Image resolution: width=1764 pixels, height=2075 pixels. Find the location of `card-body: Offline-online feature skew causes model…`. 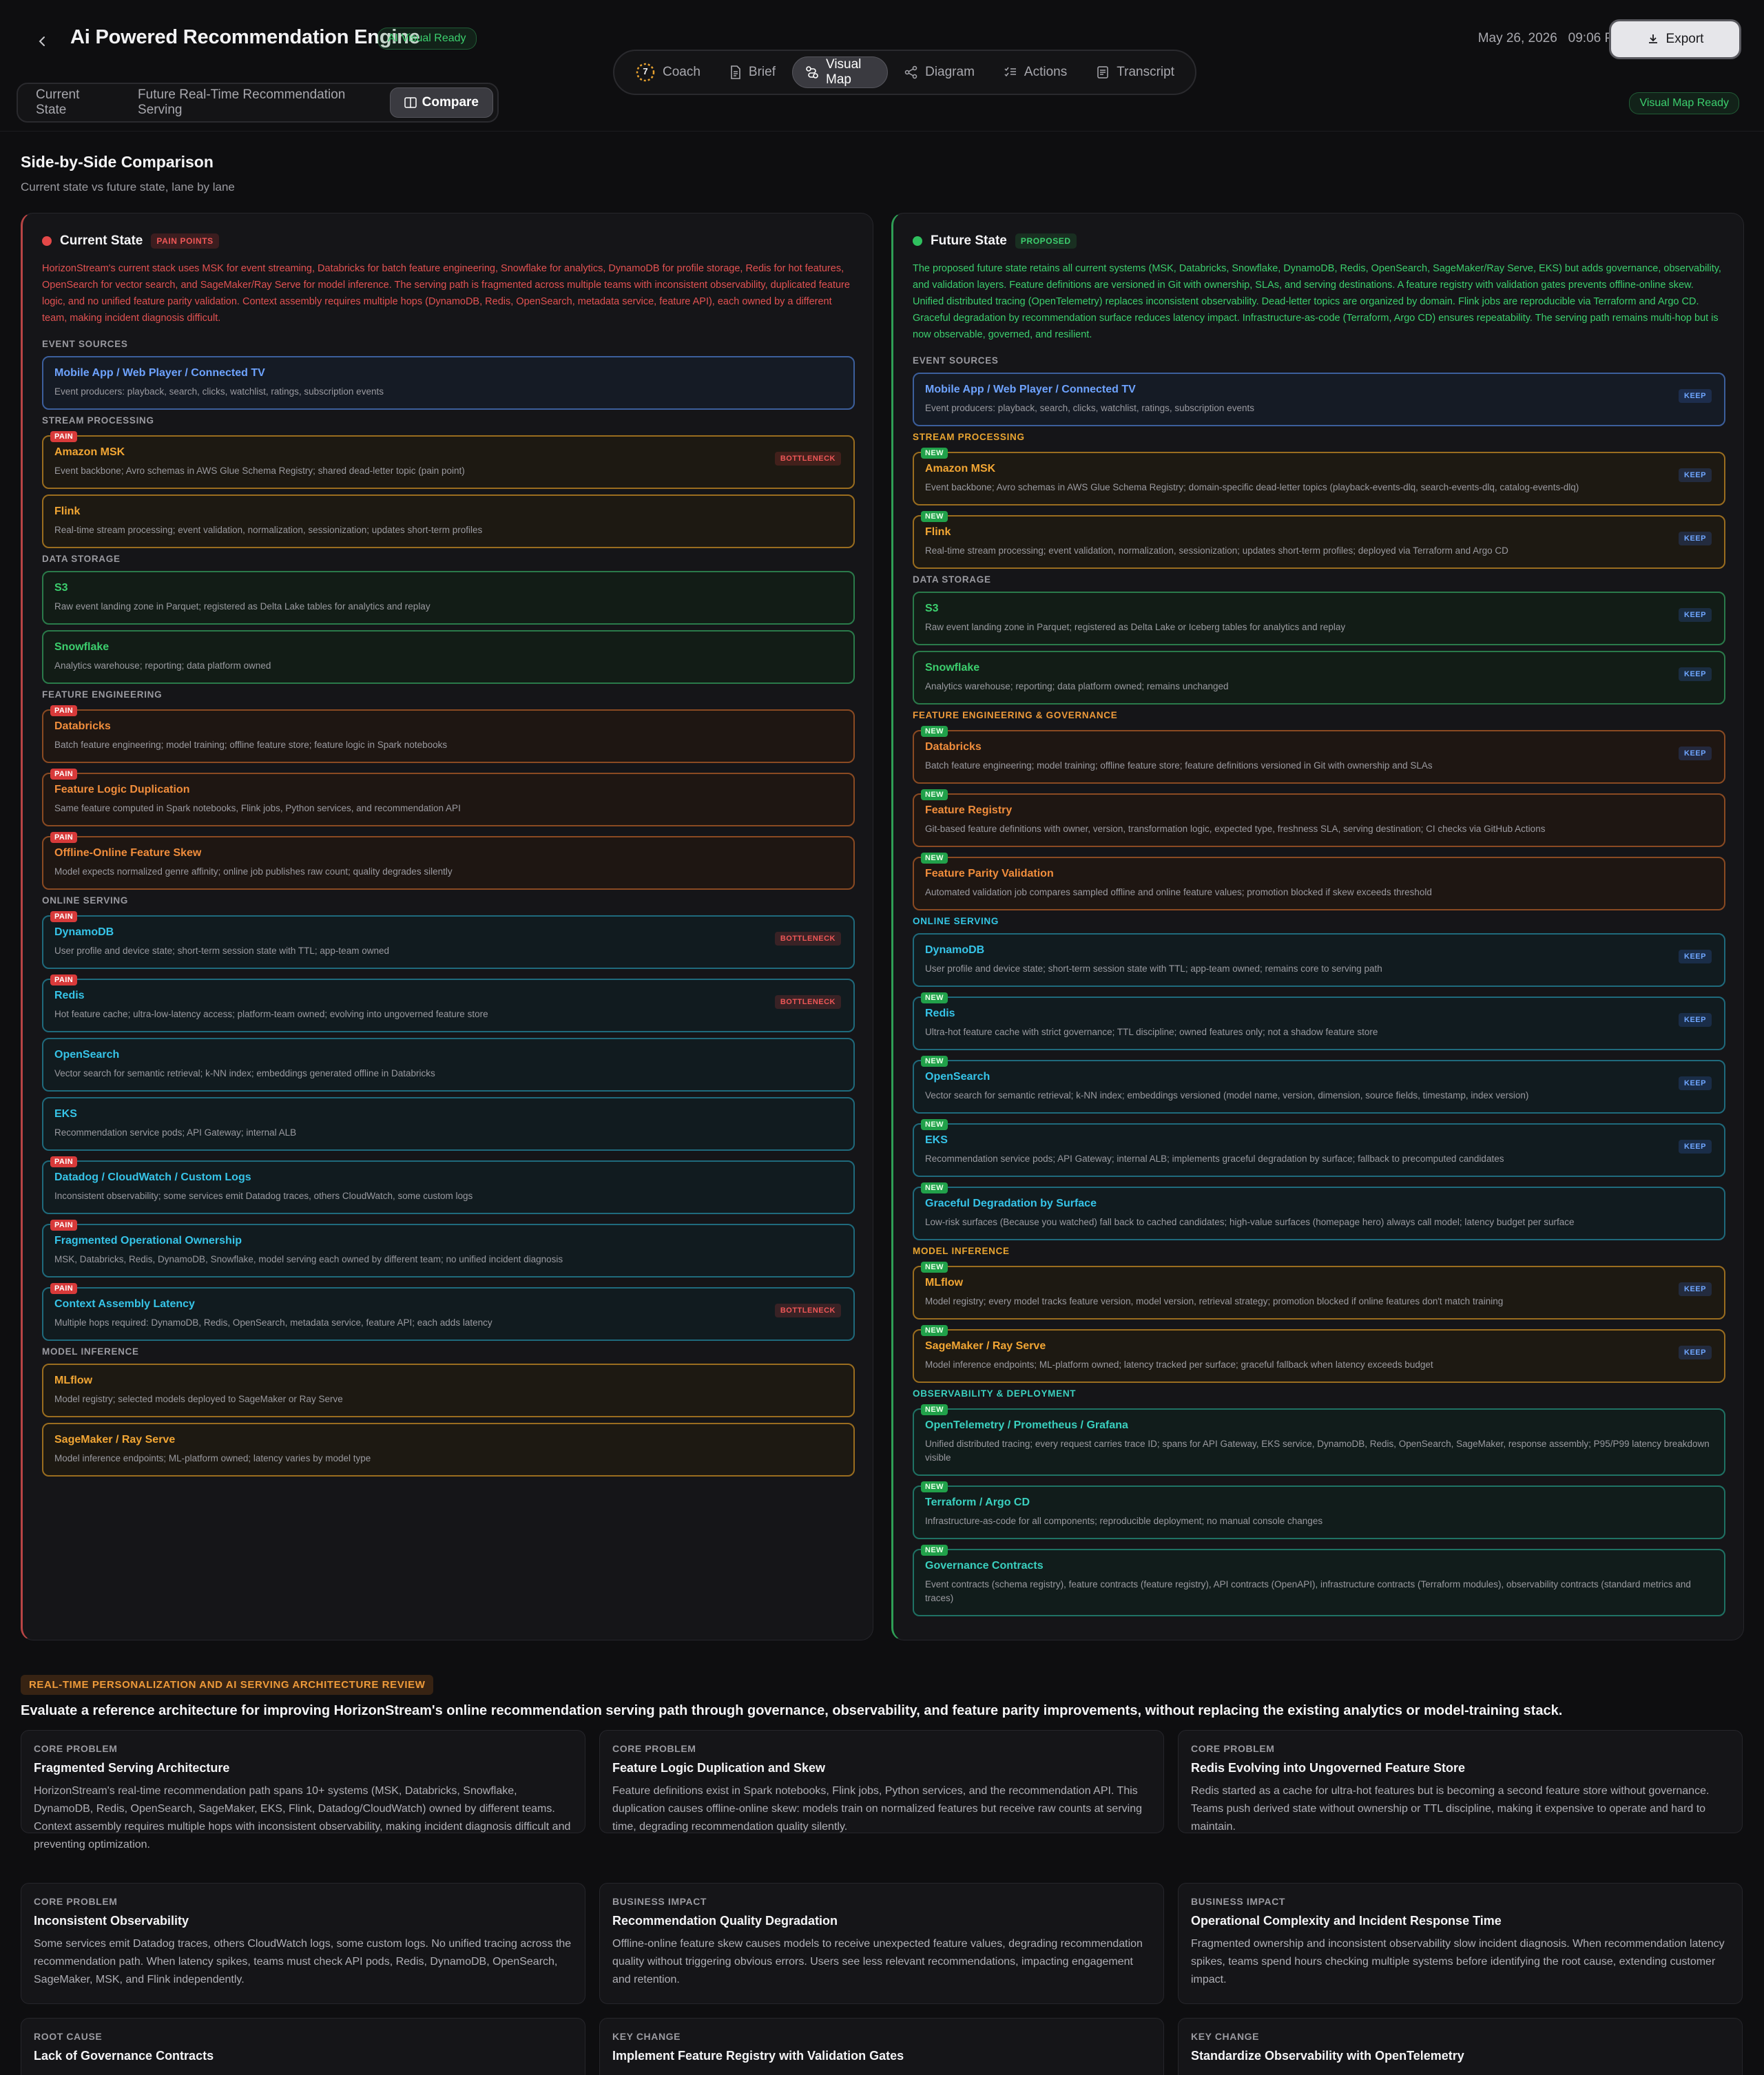

card-body: Offline-online feature skew causes model… is located at coordinates (877, 1961).